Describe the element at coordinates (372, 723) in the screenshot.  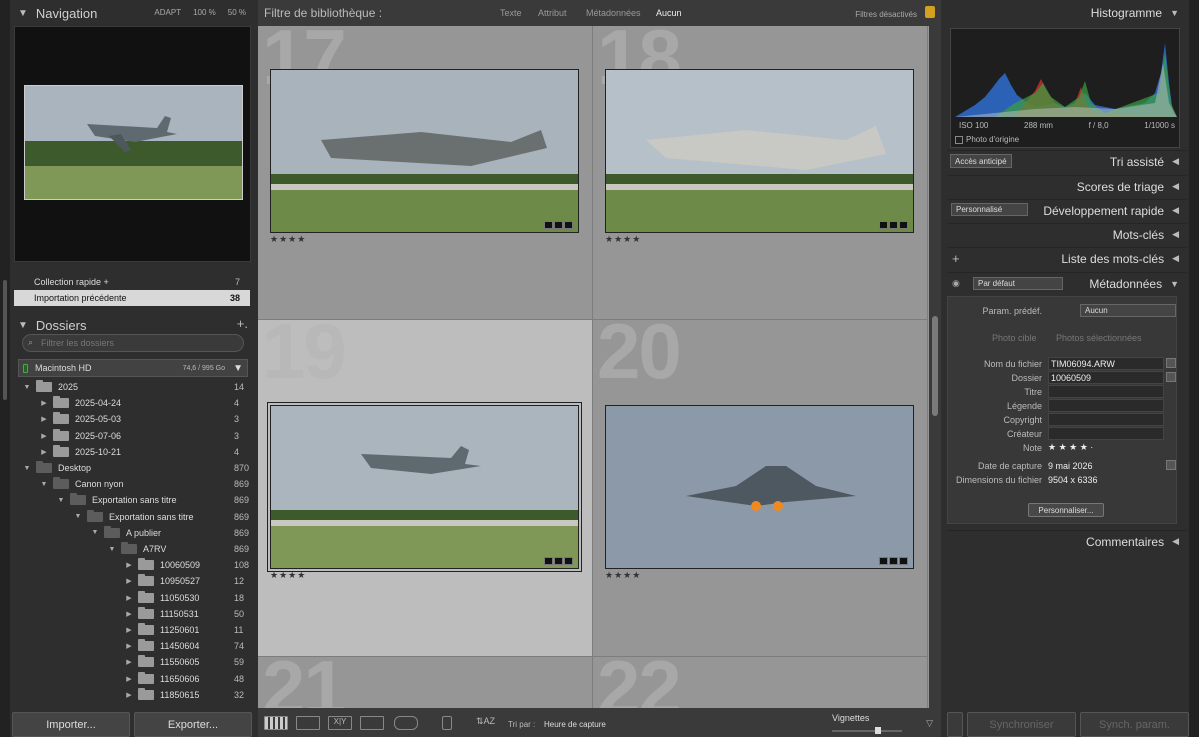
I see `survey-view-icon` at that location.